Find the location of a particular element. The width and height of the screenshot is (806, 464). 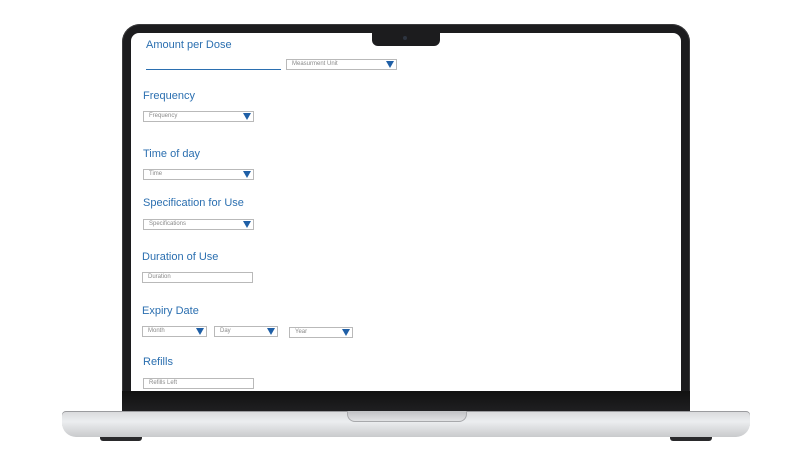

expiry-label: Expiry Date is located at coordinates (170, 311).